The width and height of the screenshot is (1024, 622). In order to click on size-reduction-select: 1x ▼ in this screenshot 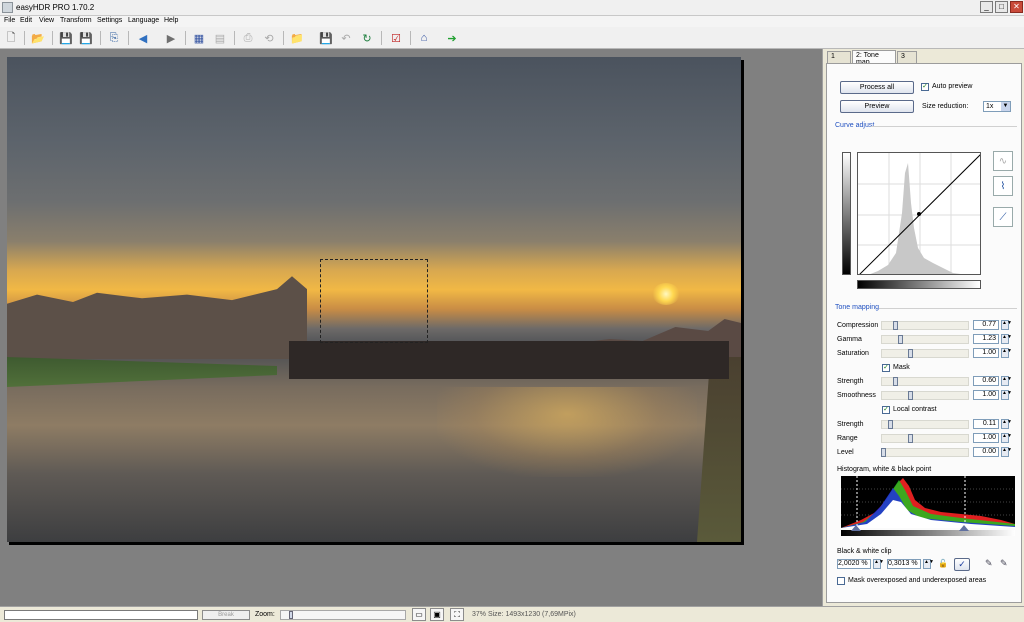, I will do `click(997, 106)`.